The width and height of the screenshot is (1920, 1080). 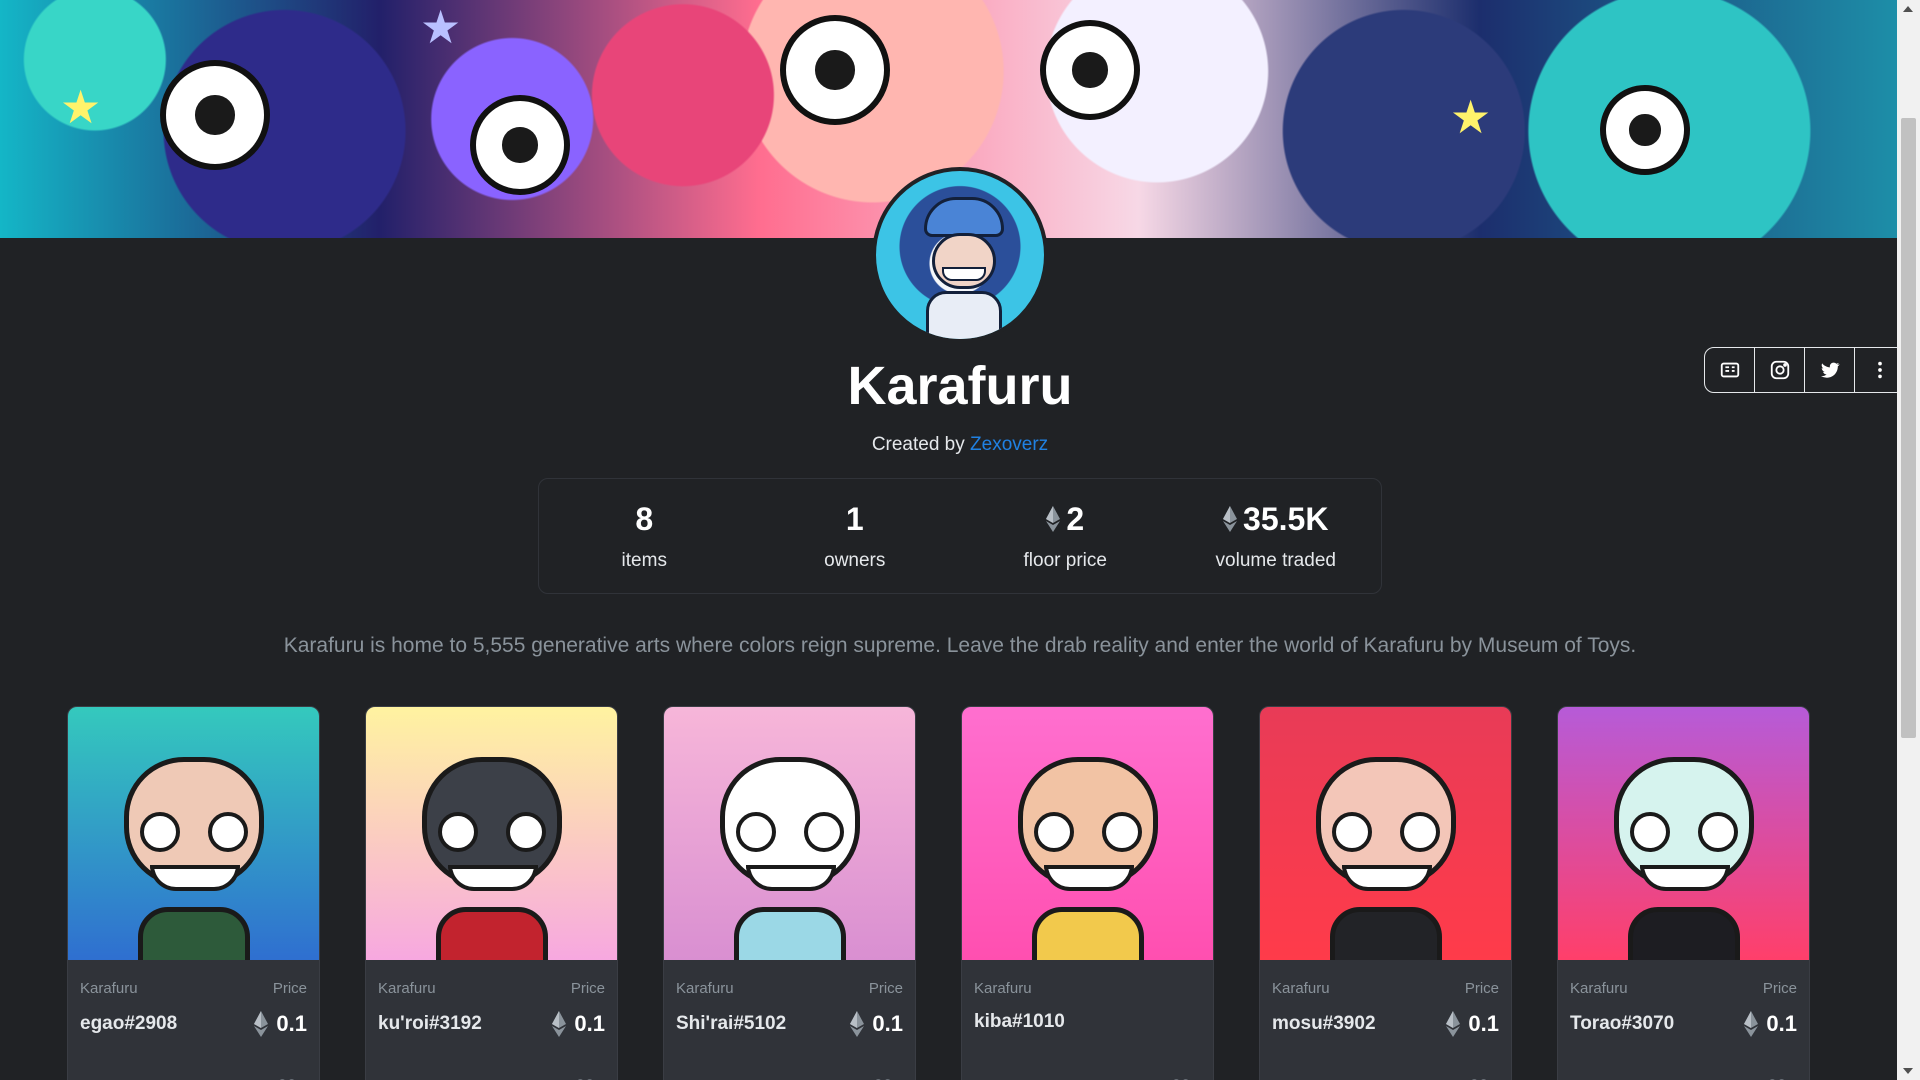 What do you see at coordinates (1908, 428) in the screenshot?
I see `scrollbar-thumb` at bounding box center [1908, 428].